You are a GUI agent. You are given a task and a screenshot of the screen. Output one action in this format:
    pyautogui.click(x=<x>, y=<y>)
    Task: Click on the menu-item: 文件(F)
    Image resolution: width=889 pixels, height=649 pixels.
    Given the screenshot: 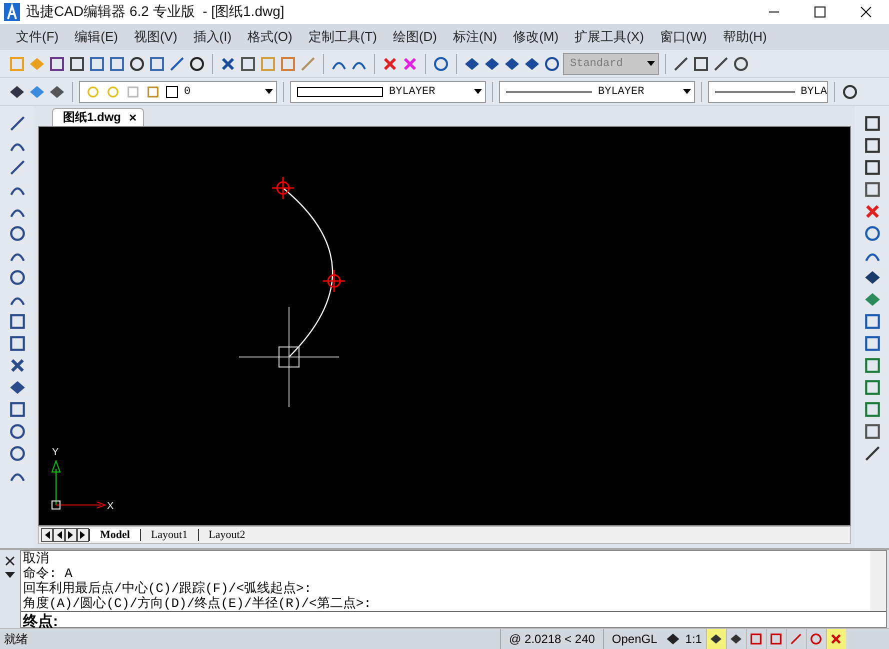 What is the action you would take?
    pyautogui.click(x=37, y=37)
    